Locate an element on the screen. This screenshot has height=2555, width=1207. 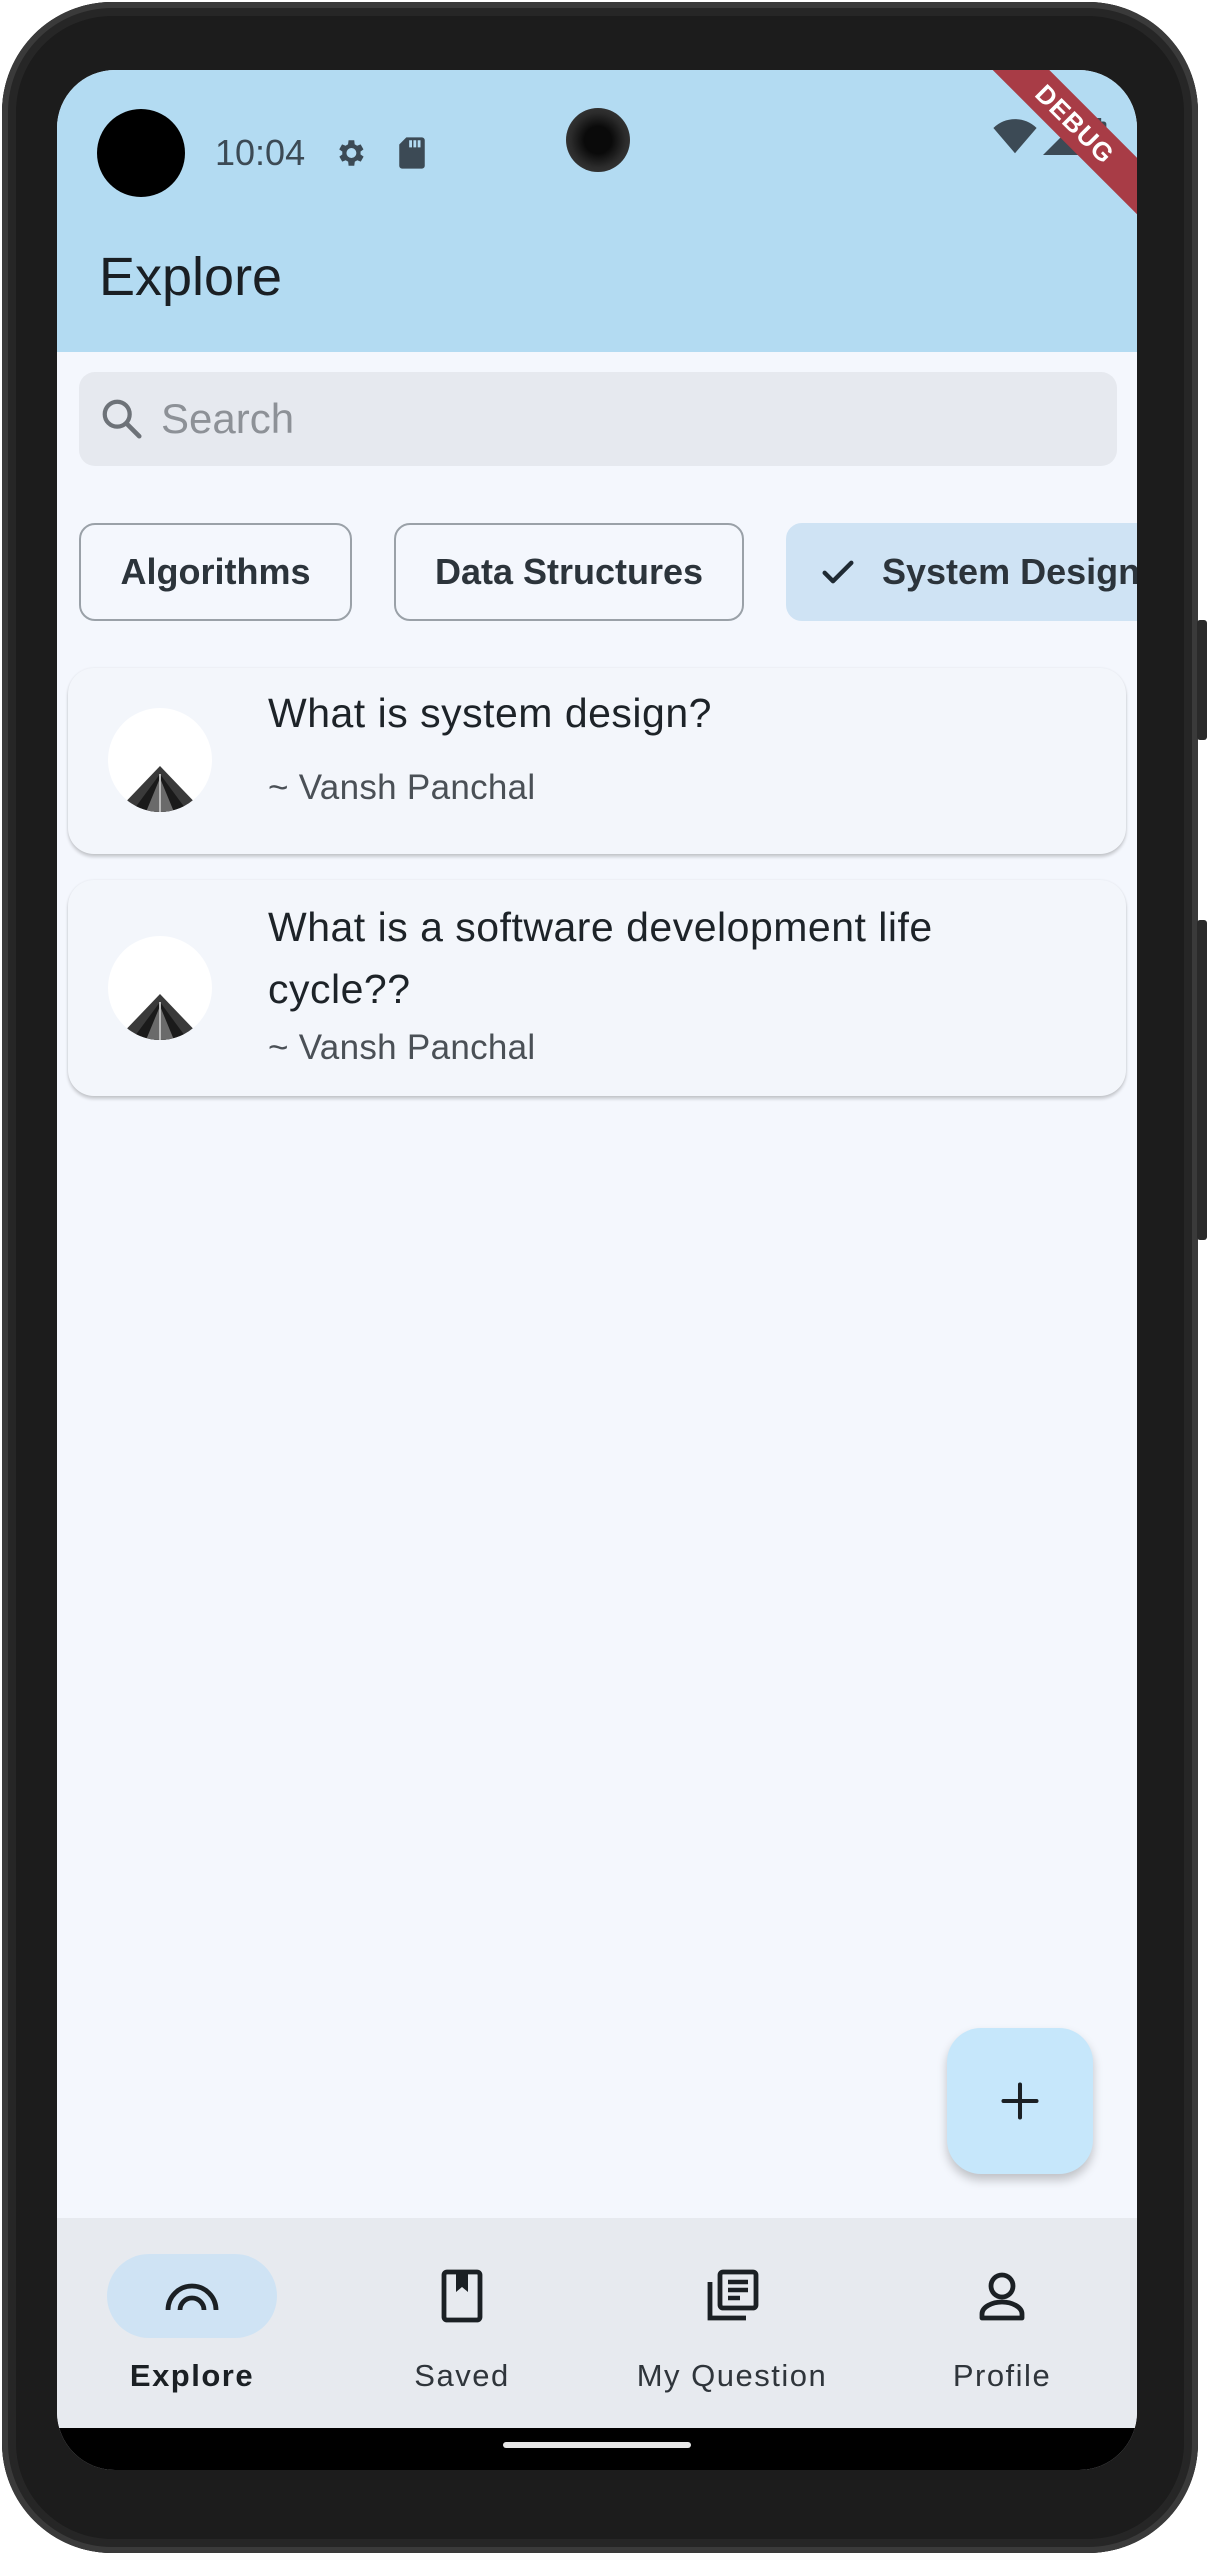
bottom-navigation: Explore Saved My Question Profile is located at coordinates (597, 2323).